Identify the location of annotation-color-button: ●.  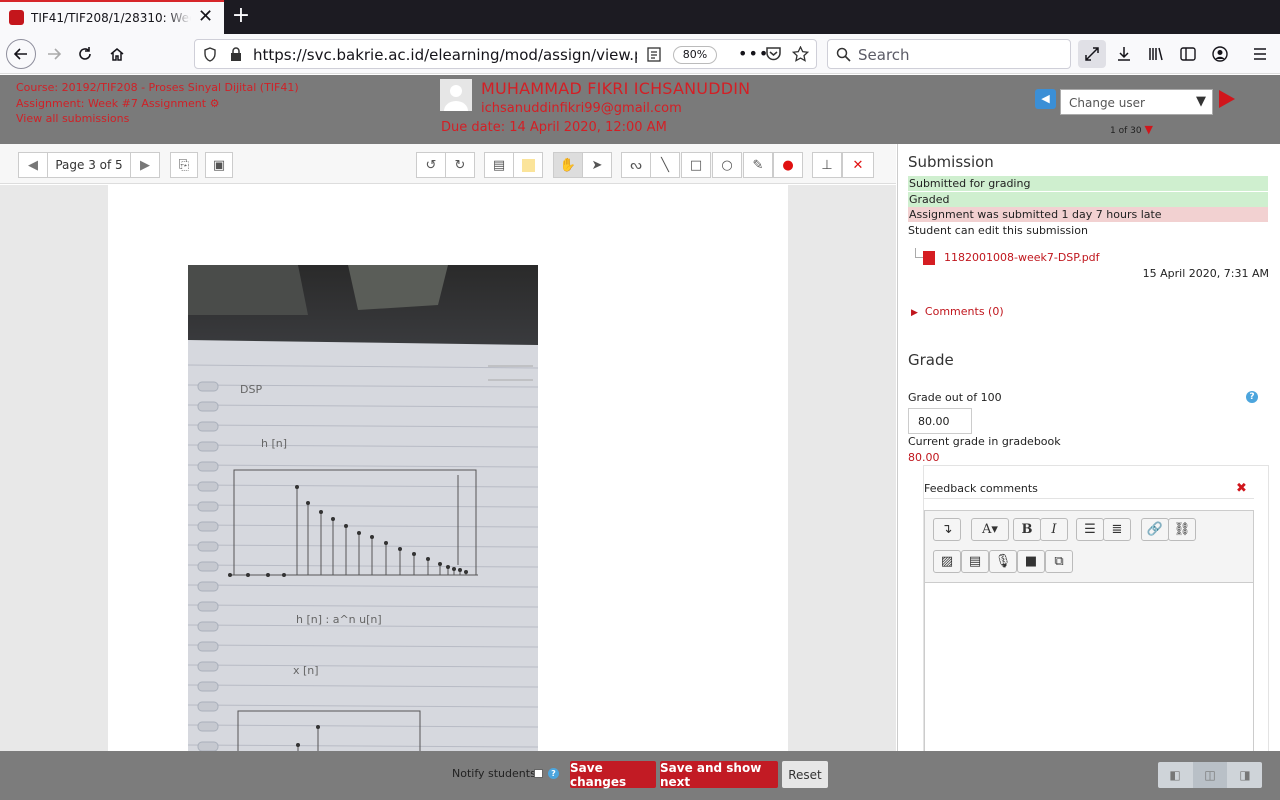
(788, 165).